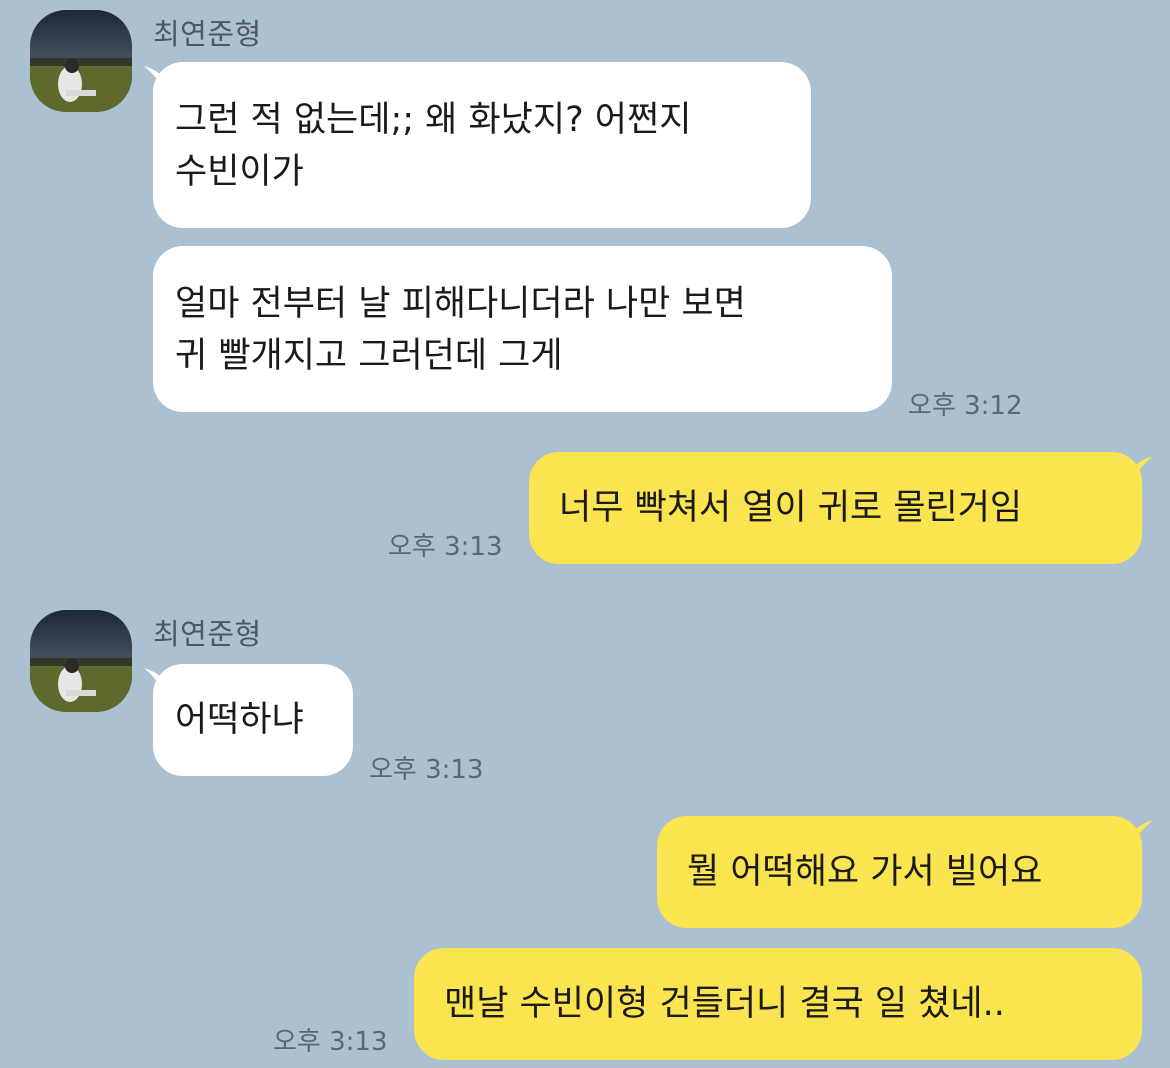  Describe the element at coordinates (522, 329) in the screenshot. I see `message-bubble-incoming: 얼마 전부터 날 피해다니더라 나만 보면 귀 빨개지고 그러던데 그게` at that location.